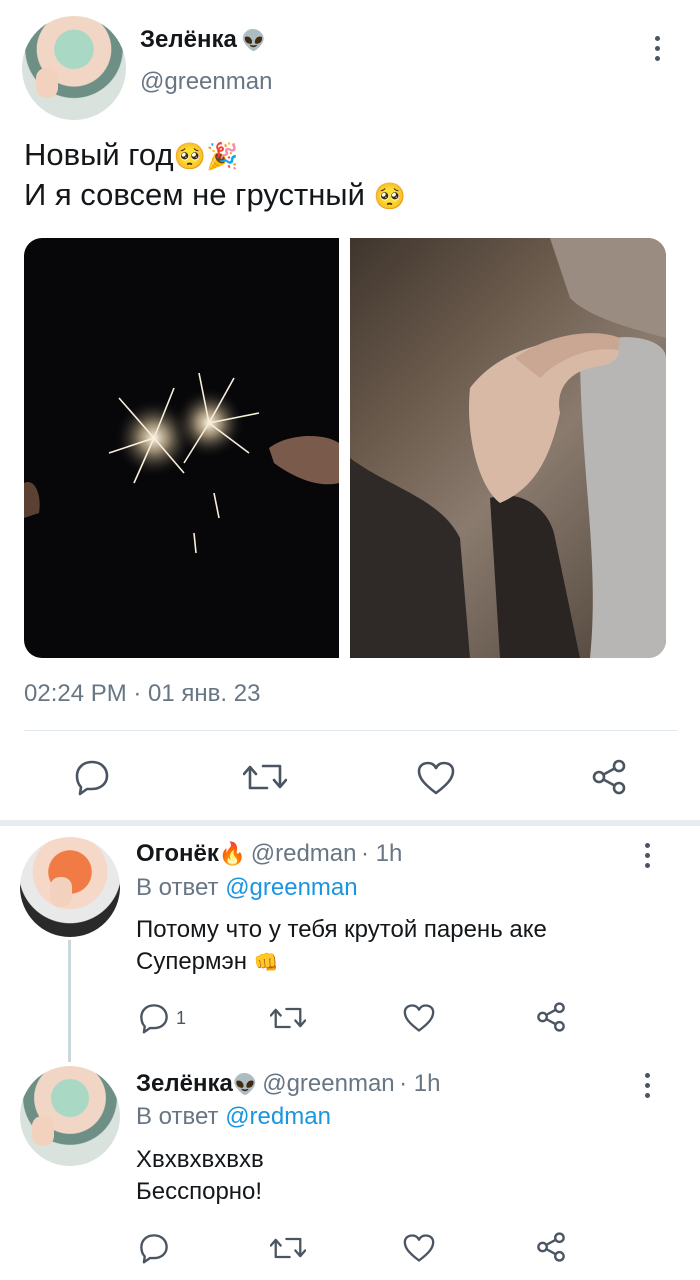 The width and height of the screenshot is (700, 1280). I want to click on reply-text: Хвхвхвхвхв Бесспорно!, so click(200, 1175).